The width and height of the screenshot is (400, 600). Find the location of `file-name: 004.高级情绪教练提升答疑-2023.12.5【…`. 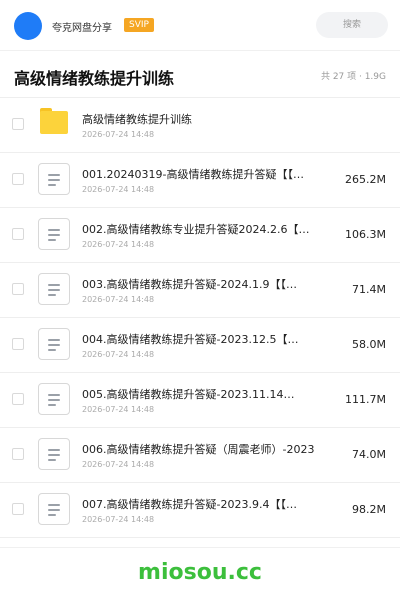

file-name: 004.高级情绪教练提升答疑-2023.12.5【… is located at coordinates (190, 339).